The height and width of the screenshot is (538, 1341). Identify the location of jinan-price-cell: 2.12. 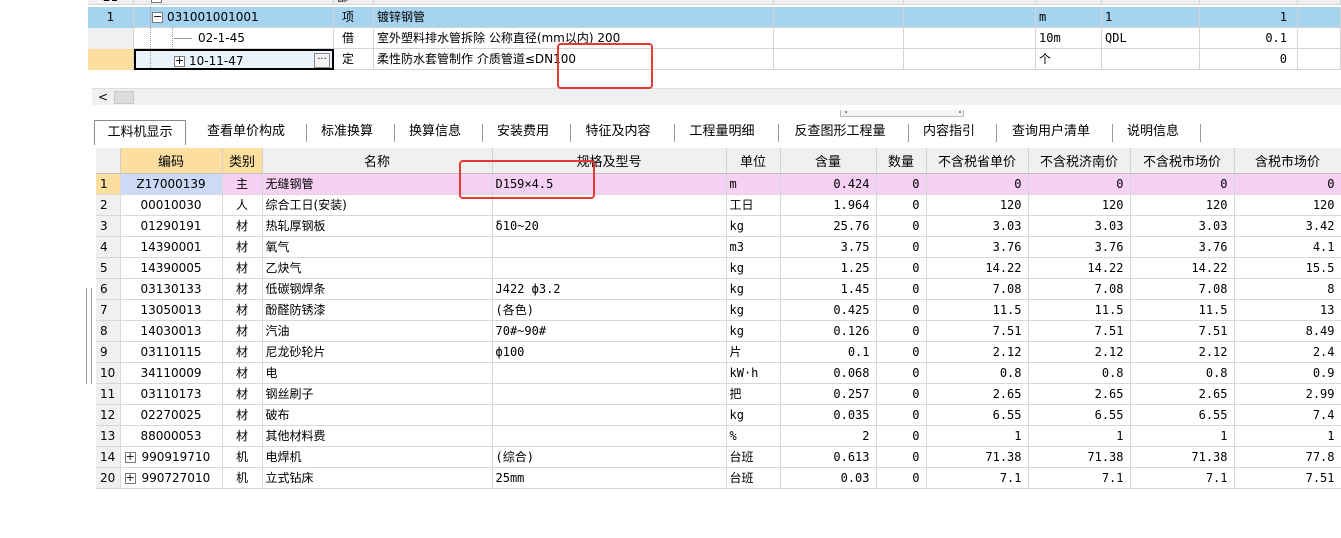
(1079, 352).